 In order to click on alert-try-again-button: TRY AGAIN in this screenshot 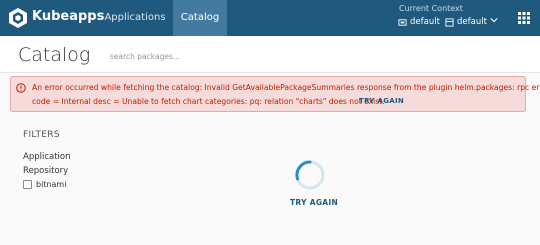, I will do `click(381, 101)`.